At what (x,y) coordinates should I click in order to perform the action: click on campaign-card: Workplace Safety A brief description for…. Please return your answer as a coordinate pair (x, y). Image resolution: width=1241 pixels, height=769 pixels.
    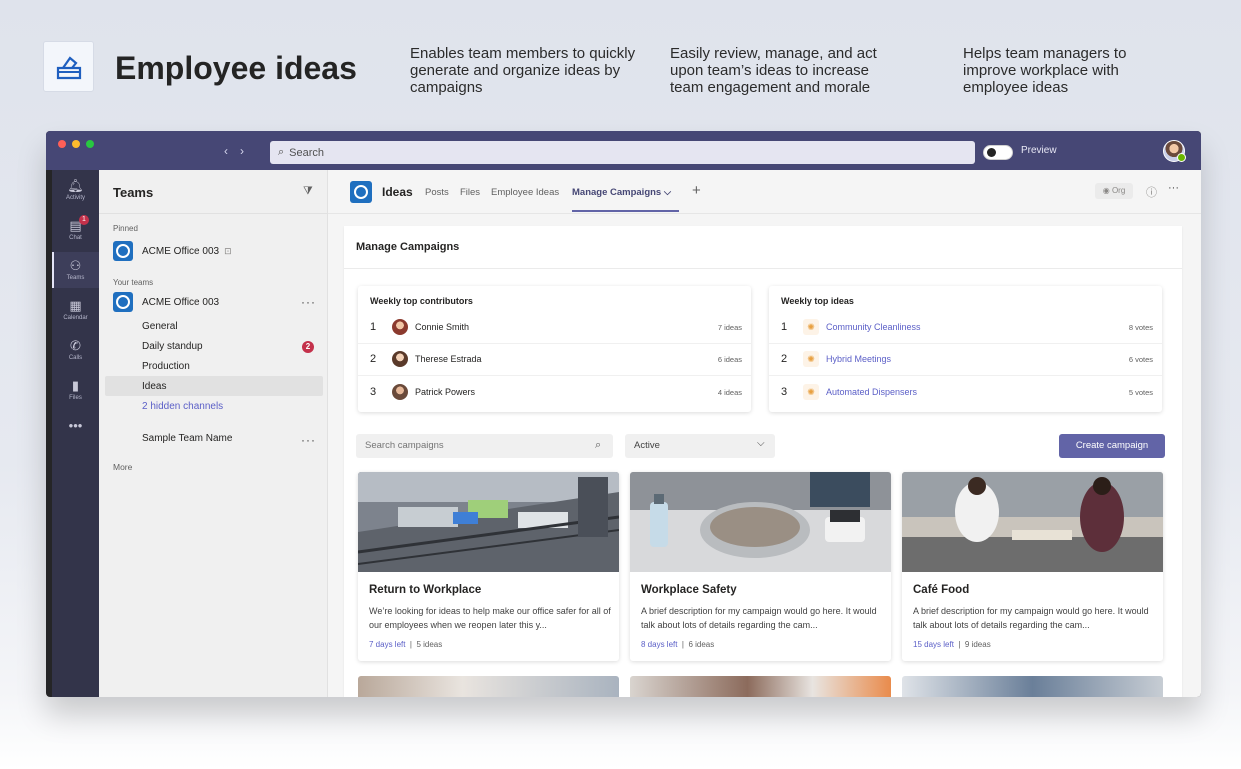
    Looking at the image, I should click on (760, 566).